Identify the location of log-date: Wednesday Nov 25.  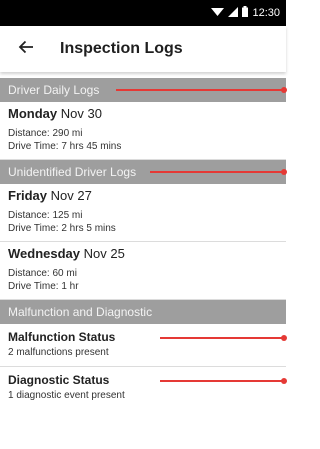
(143, 253).